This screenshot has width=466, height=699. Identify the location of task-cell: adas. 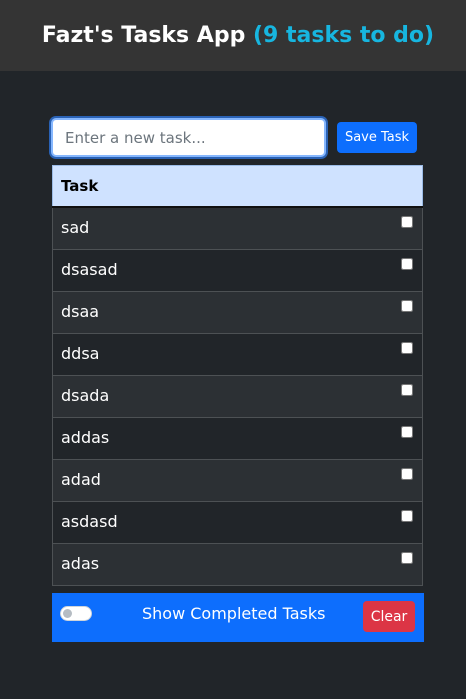
(237, 564).